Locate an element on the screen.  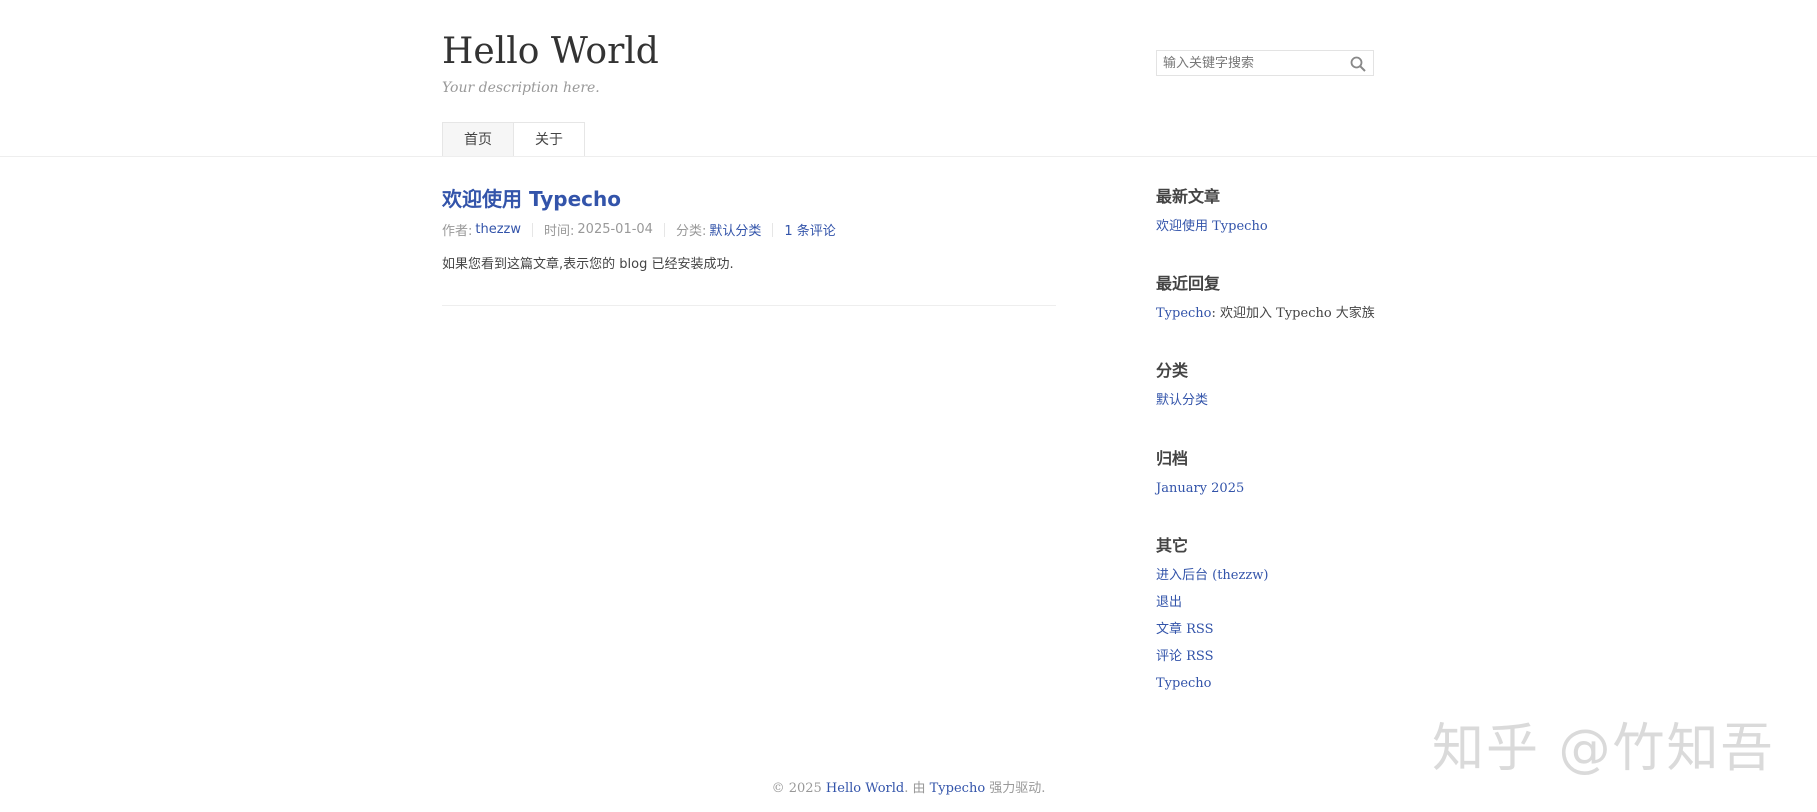
post-title: 欢迎使用 Typecho is located at coordinates (749, 199).